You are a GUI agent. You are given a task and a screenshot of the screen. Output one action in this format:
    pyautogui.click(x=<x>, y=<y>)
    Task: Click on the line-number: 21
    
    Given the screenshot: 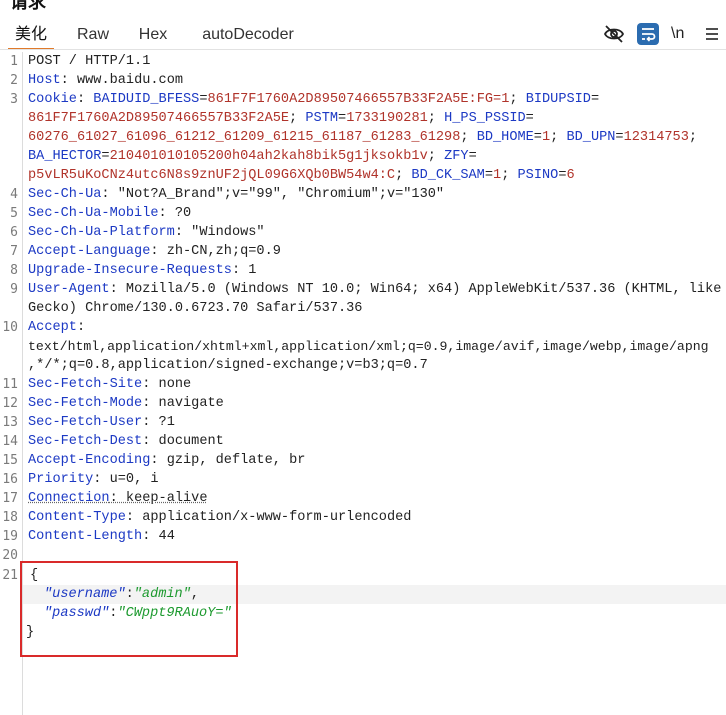 What is the action you would take?
    pyautogui.click(x=10, y=575)
    